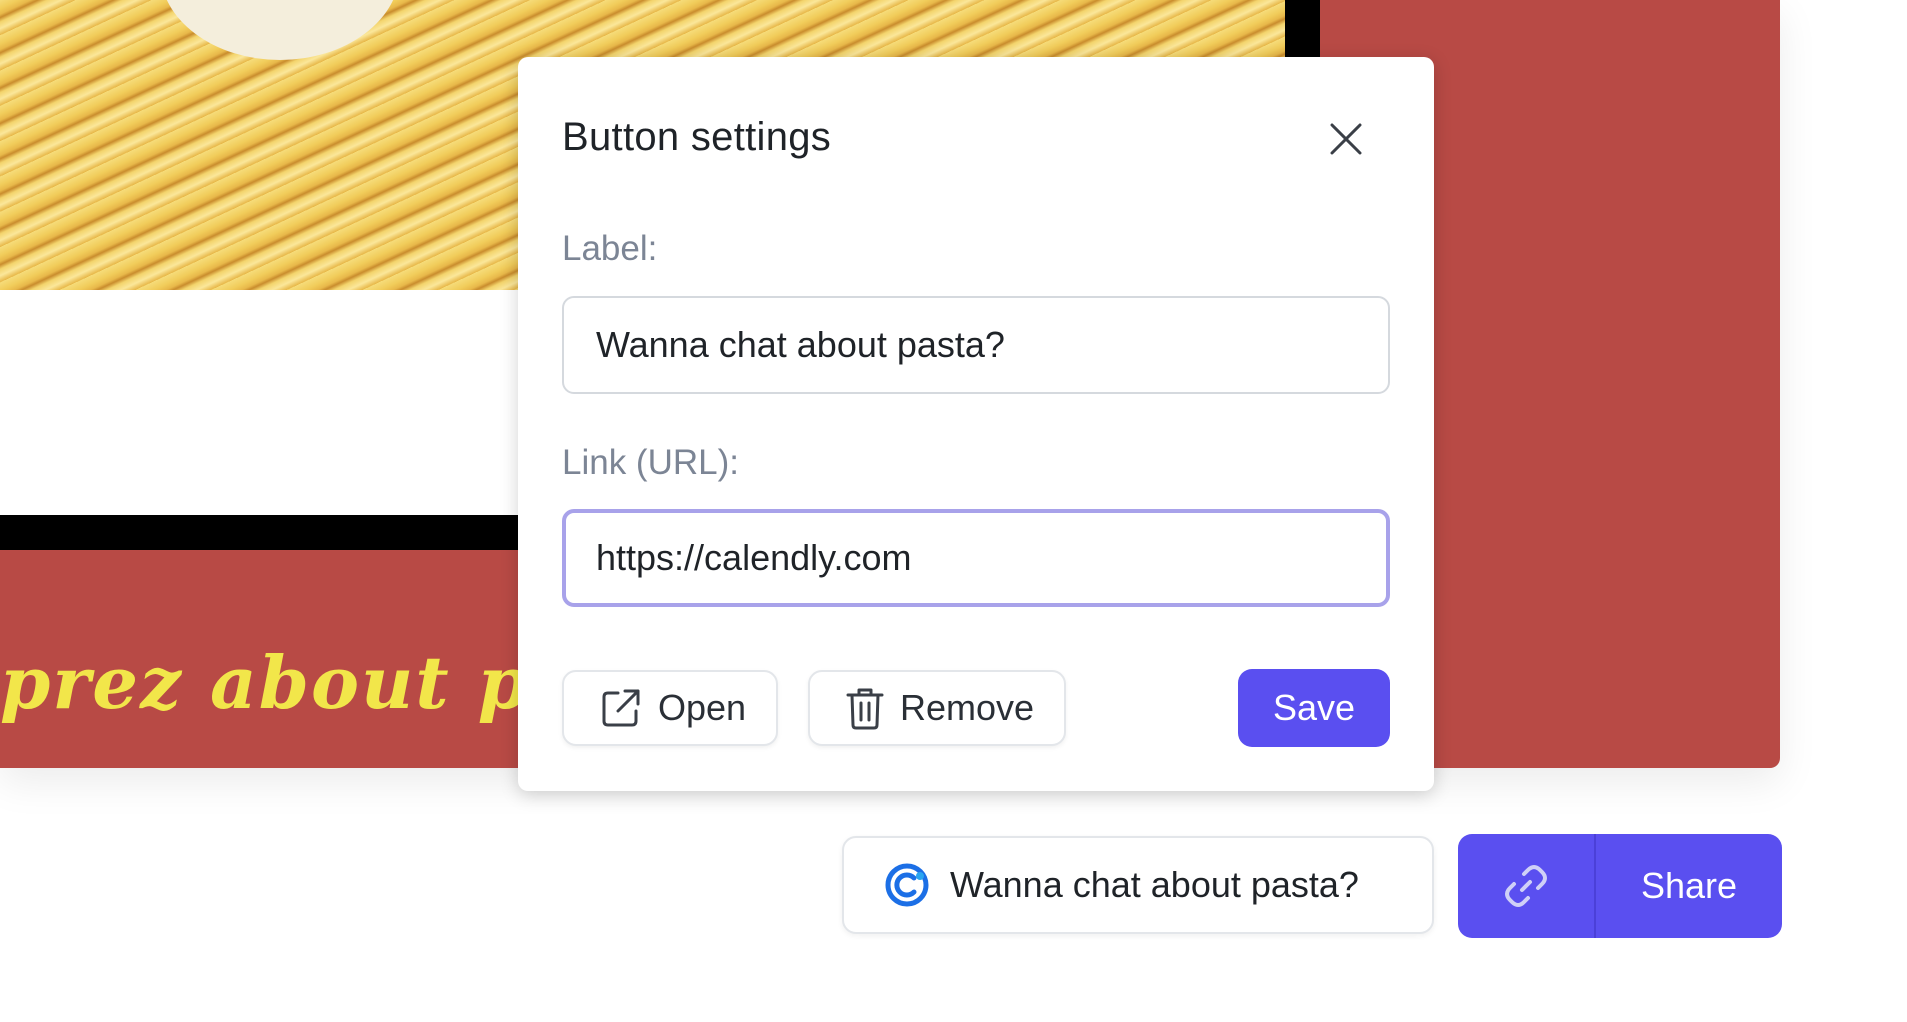  I want to click on trash-icon, so click(865, 709).